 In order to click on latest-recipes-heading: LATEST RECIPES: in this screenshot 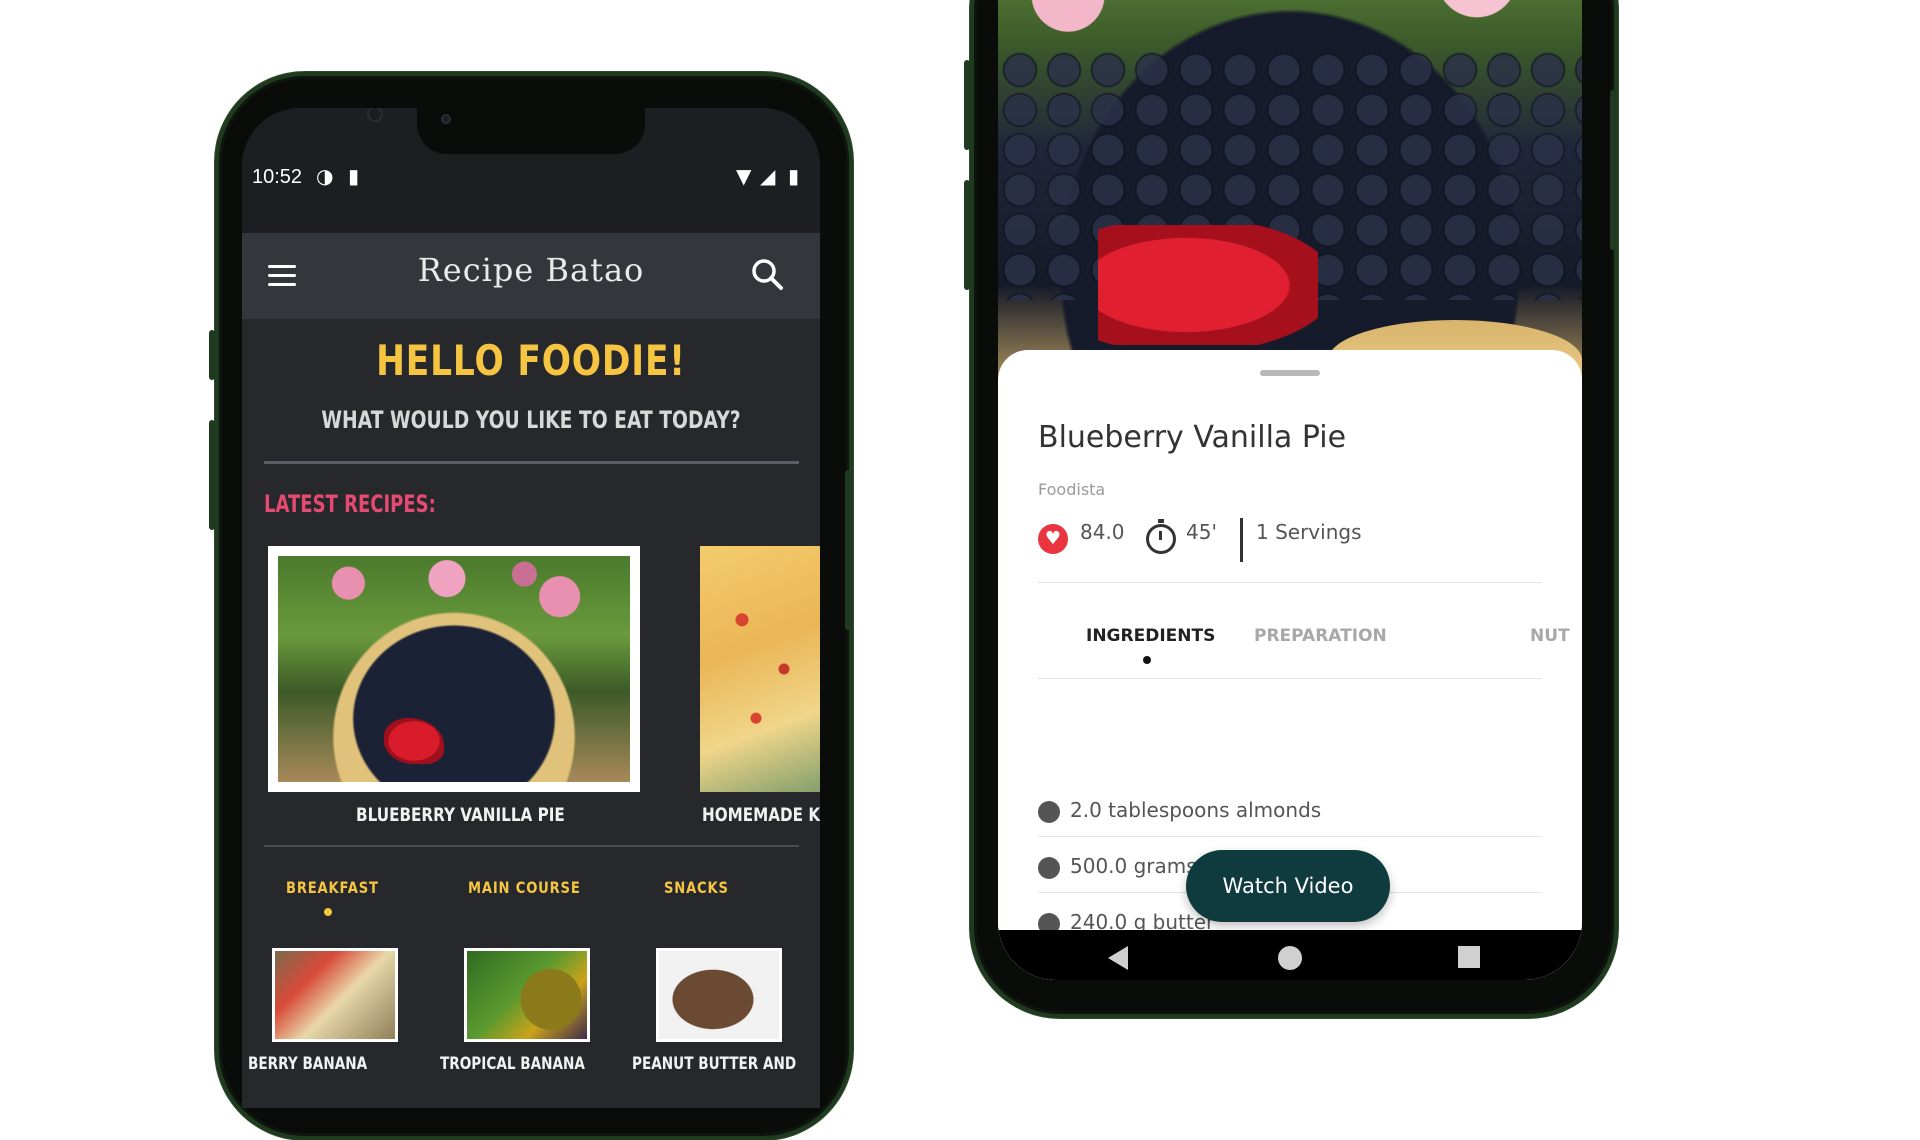, I will do `click(350, 504)`.